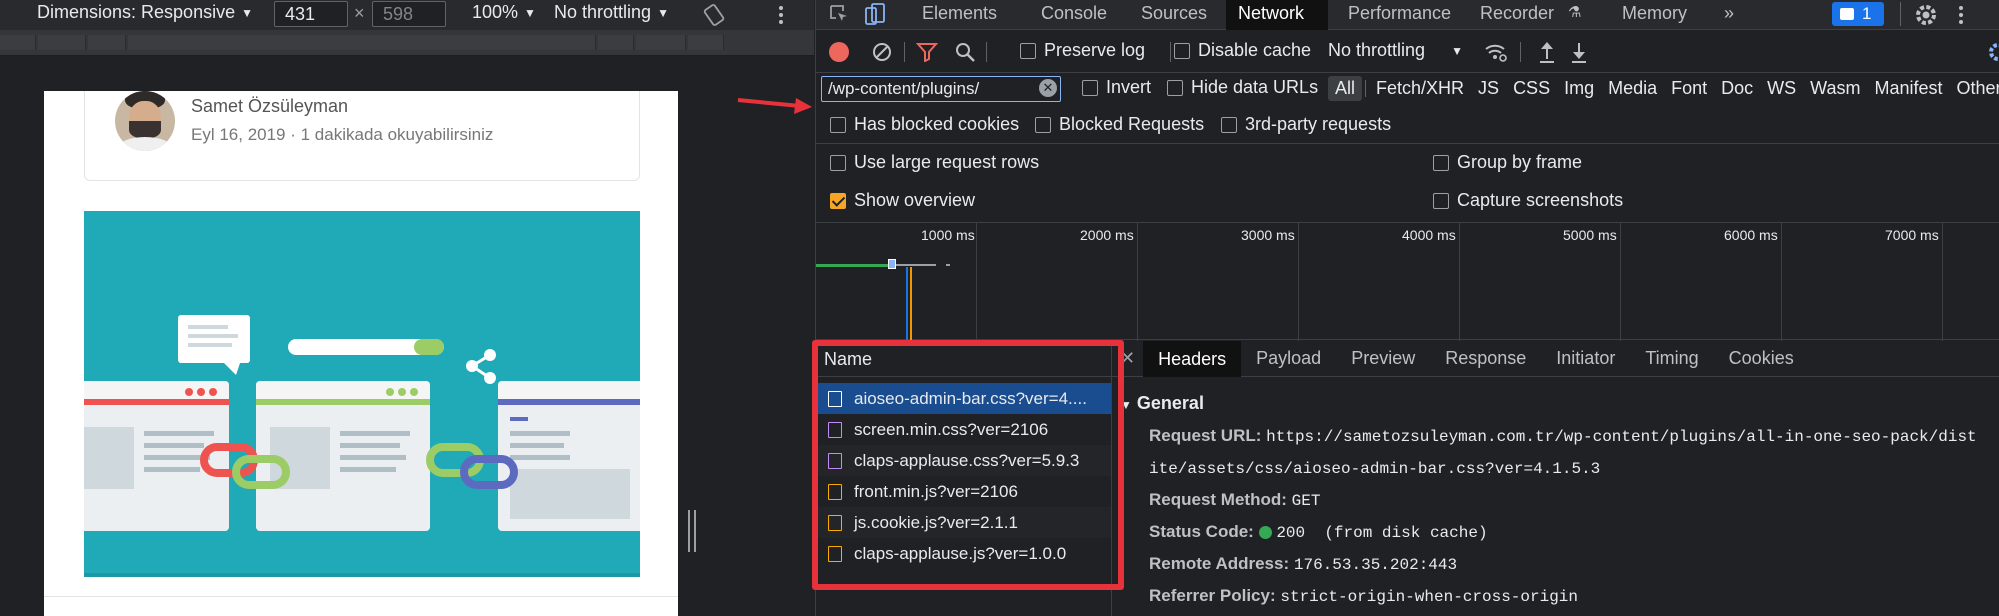 This screenshot has height=616, width=1999. Describe the element at coordinates (839, 14) in the screenshot. I see `inspect-element-icon` at that location.